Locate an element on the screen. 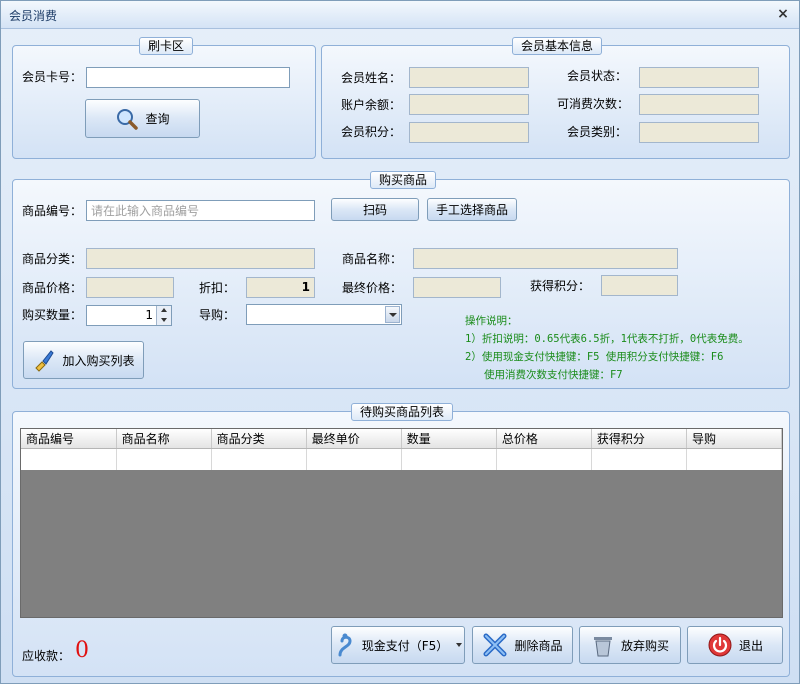  shopping-guide-select is located at coordinates (324, 314).